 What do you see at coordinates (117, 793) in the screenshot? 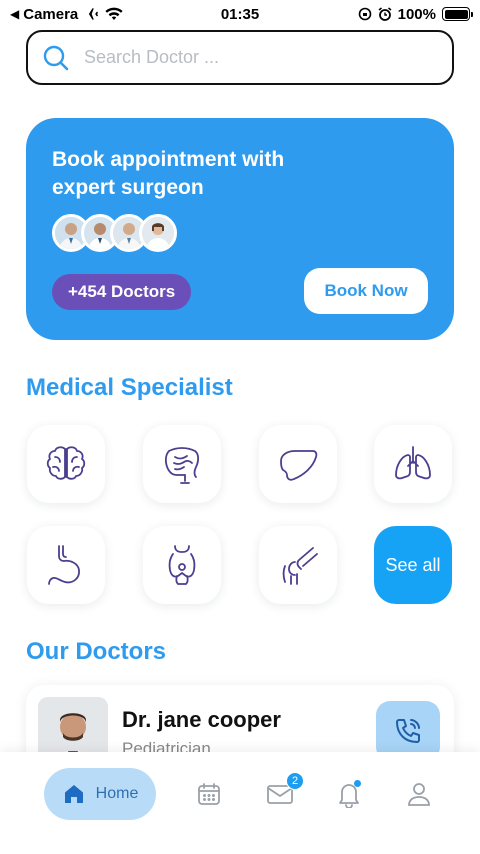
I see `nav-home-label: Home` at bounding box center [117, 793].